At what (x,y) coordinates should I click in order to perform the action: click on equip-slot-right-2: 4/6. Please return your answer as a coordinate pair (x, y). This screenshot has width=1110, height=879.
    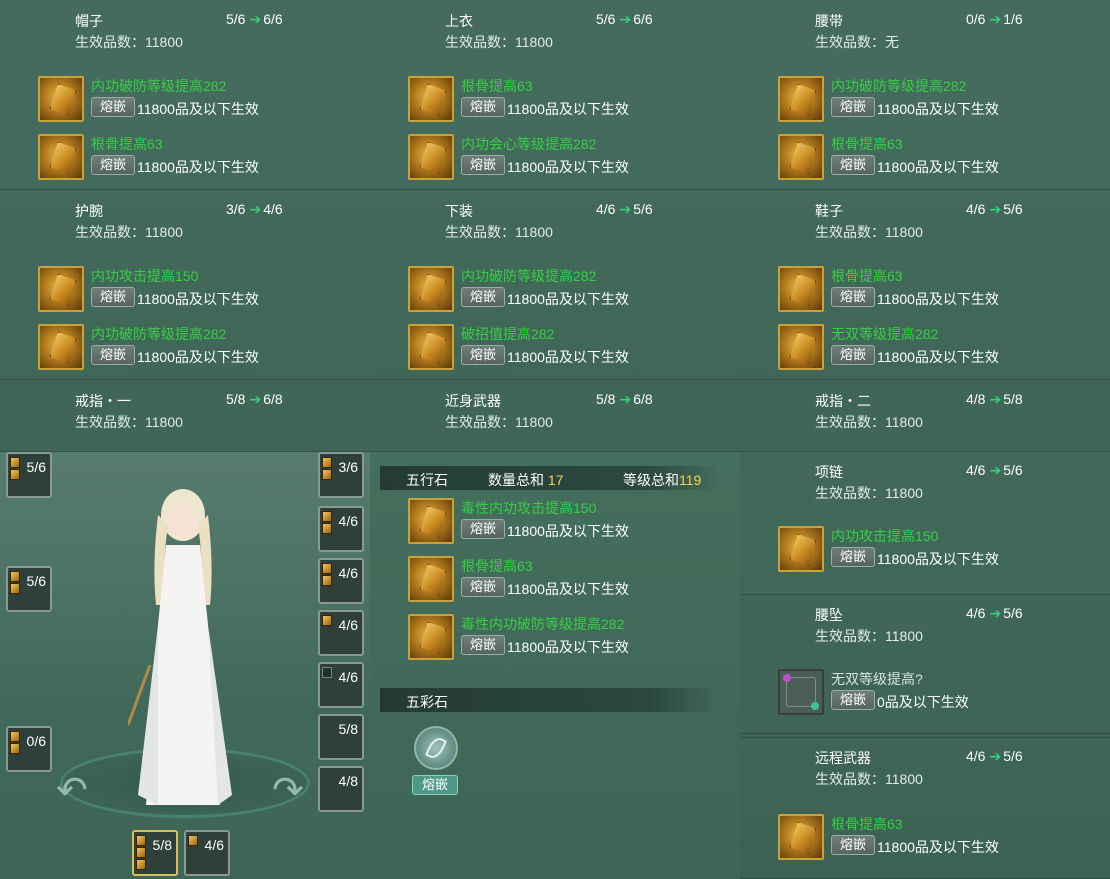
    Looking at the image, I should click on (341, 529).